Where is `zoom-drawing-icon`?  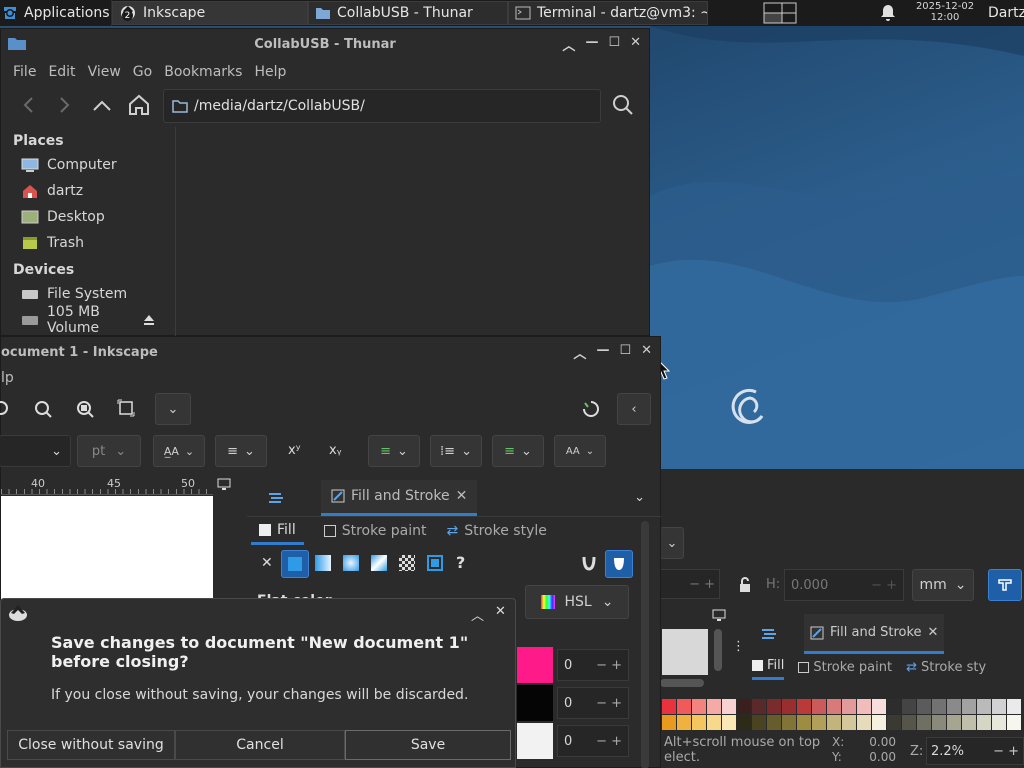 zoom-drawing-icon is located at coordinates (5, 409).